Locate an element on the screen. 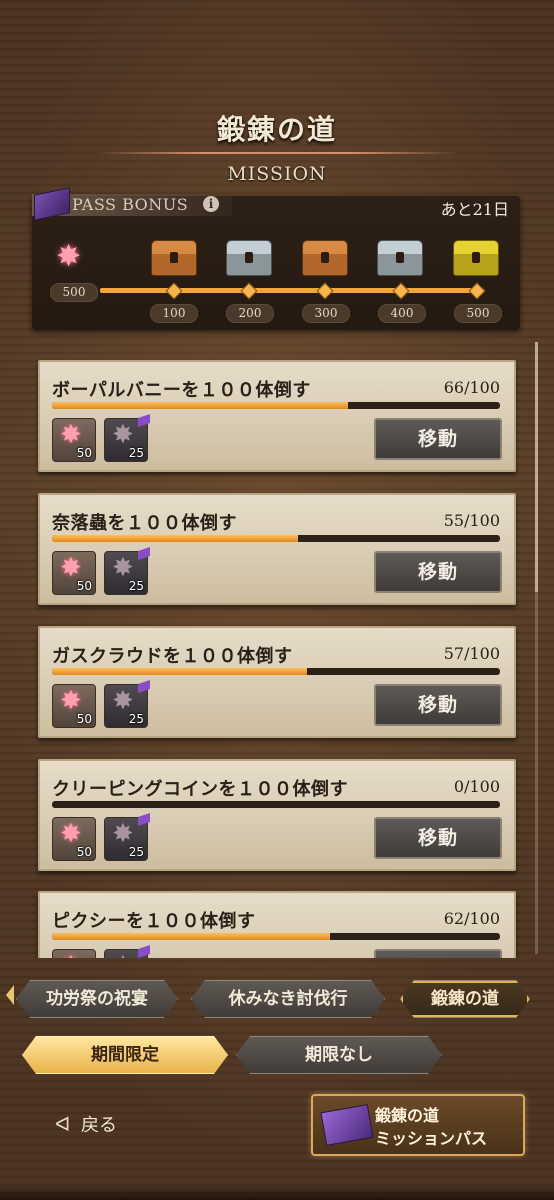 This screenshot has width=554, height=1200. mission-name: ボーパルバニーを１００体倒す is located at coordinates (181, 390).